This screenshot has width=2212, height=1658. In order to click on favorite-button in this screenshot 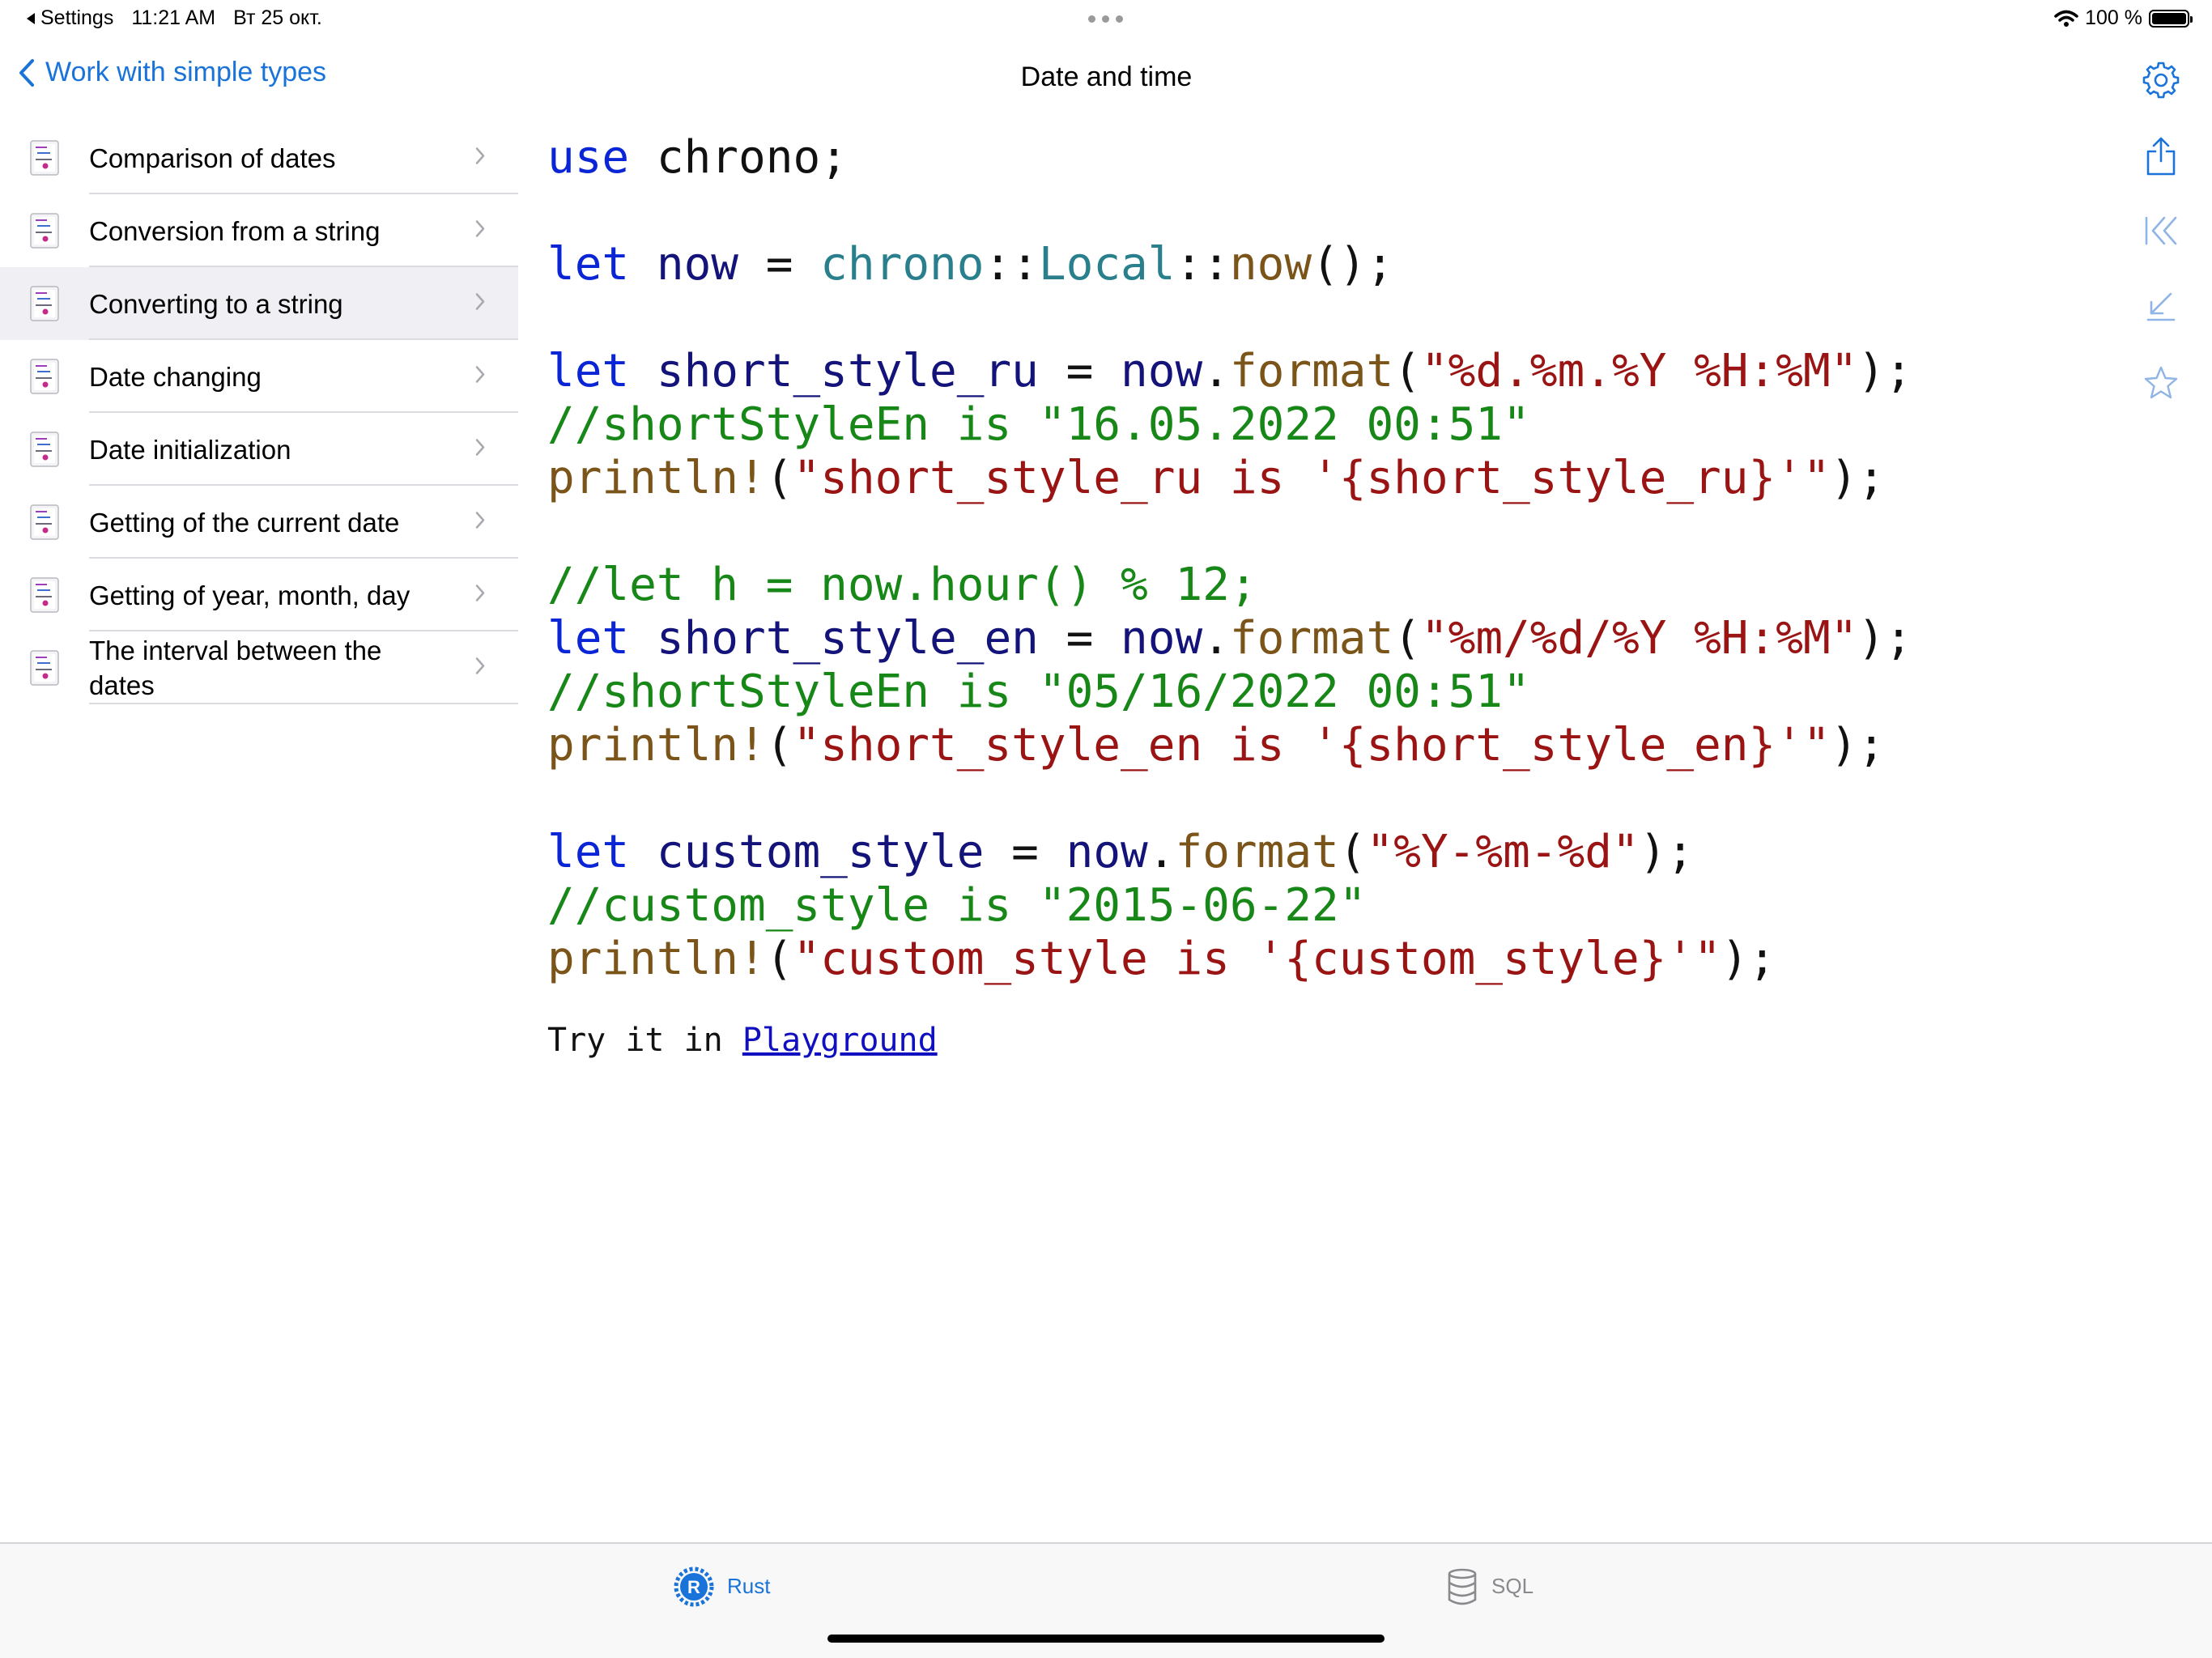, I will do `click(2161, 383)`.